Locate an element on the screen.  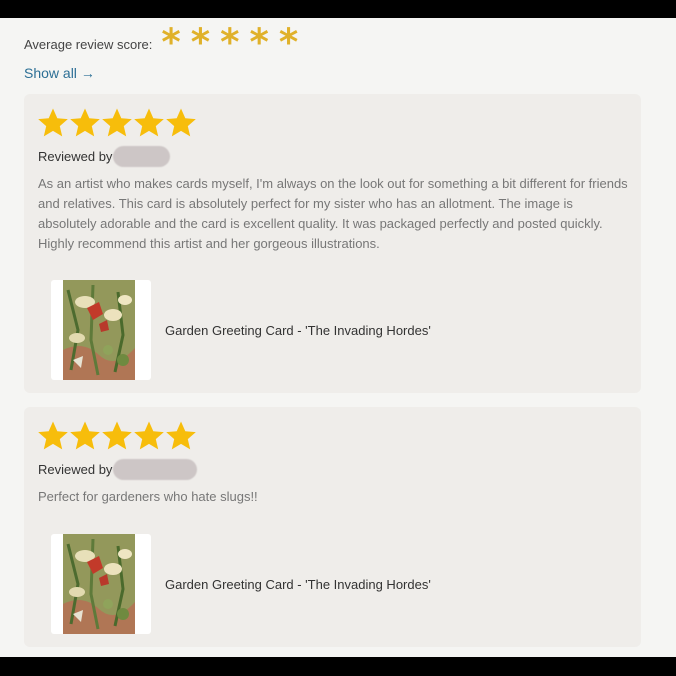
average-review-summary: Average review score: * * * * * is located at coordinates (161, 42).